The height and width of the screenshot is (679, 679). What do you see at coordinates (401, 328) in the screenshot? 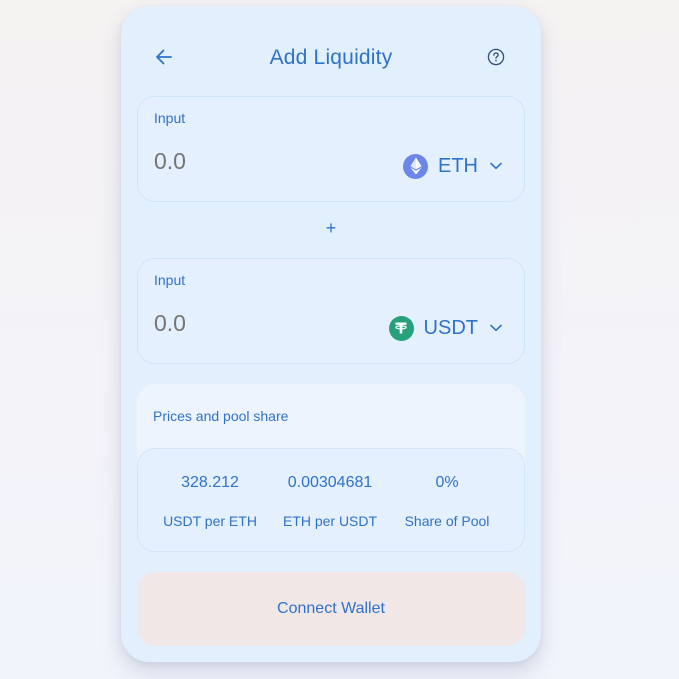
I see `tether-icon` at bounding box center [401, 328].